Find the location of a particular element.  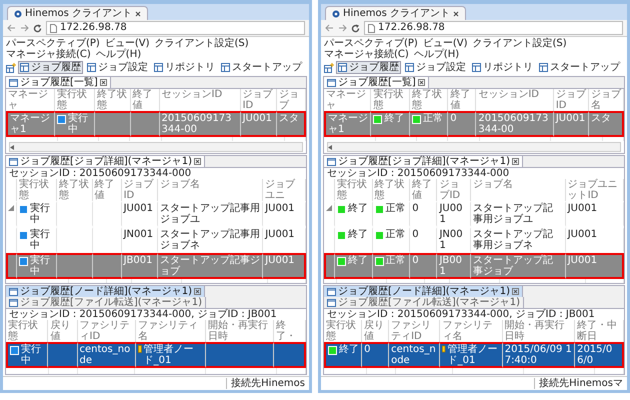

column-header: 終了・中断日 is located at coordinates (599, 331).